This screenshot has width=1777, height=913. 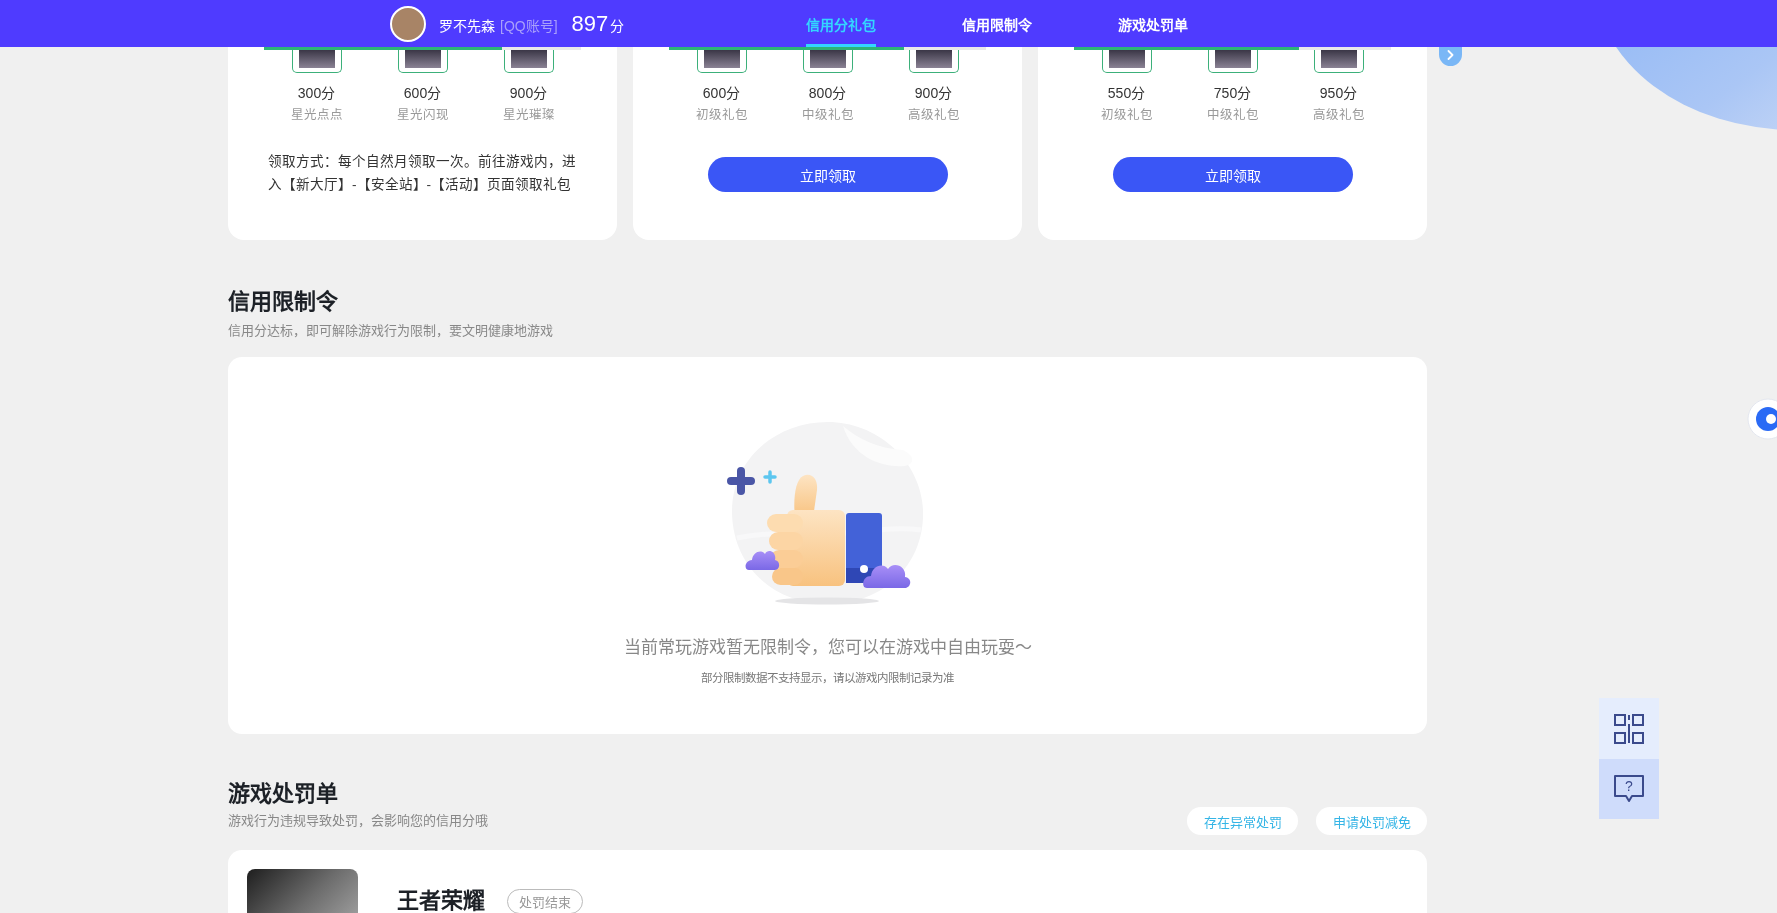 What do you see at coordinates (827, 881) in the screenshot?
I see `penalty-record-card: 王者荣耀 处罚结束` at bounding box center [827, 881].